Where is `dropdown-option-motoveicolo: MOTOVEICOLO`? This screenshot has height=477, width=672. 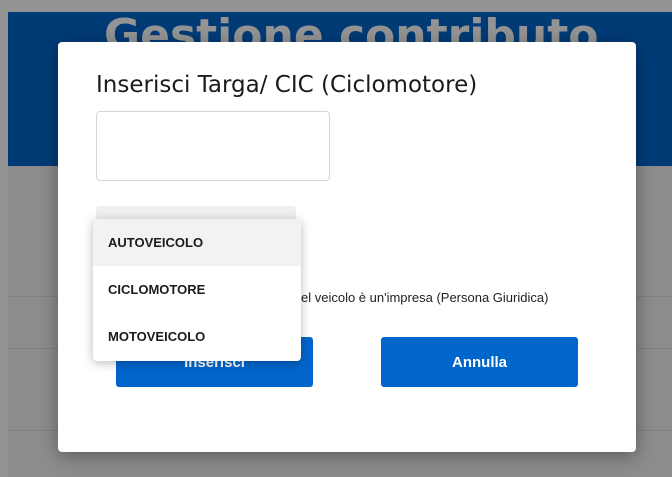 dropdown-option-motoveicolo: MOTOVEICOLO is located at coordinates (197, 336).